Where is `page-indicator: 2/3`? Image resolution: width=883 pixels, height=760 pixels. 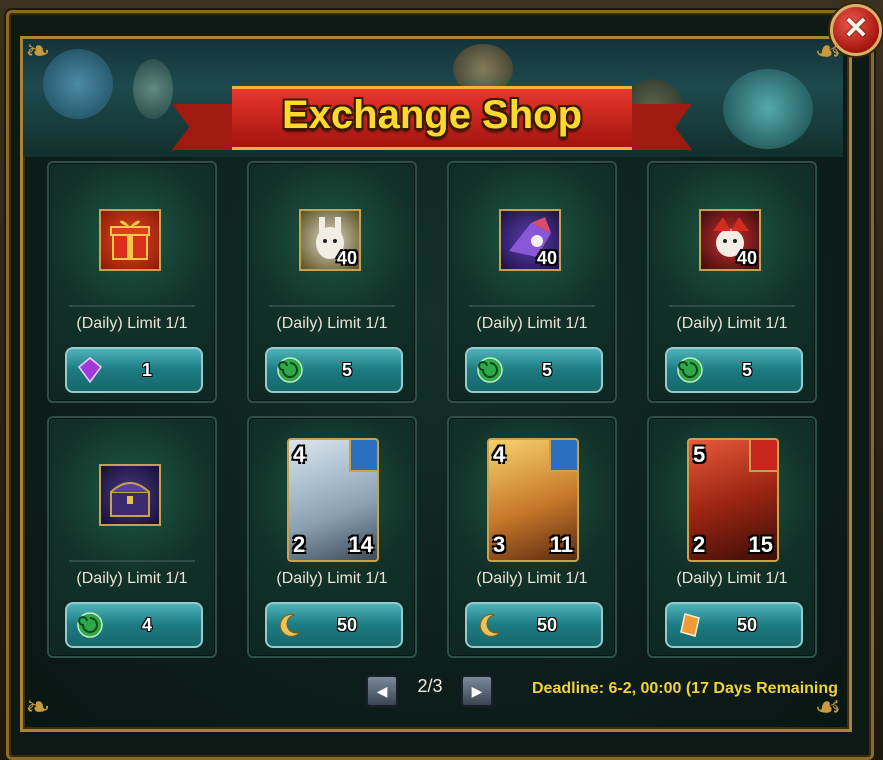
page-indicator: 2/3 is located at coordinates (430, 686).